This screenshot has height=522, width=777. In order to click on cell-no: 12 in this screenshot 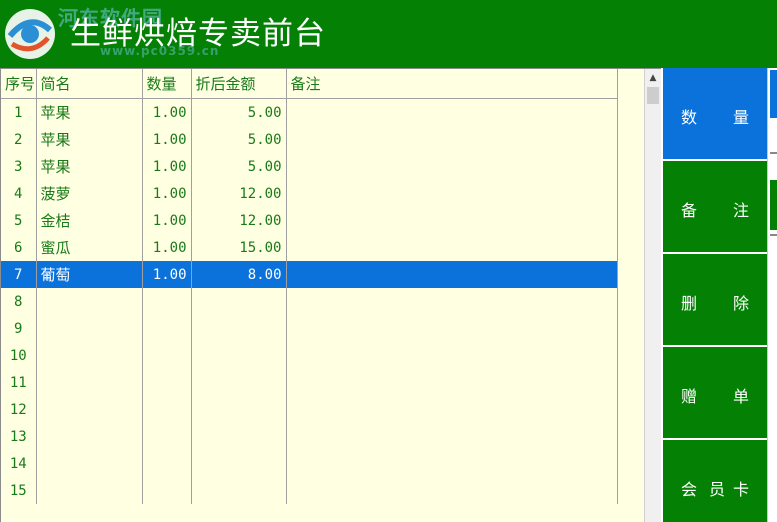, I will do `click(19, 409)`.